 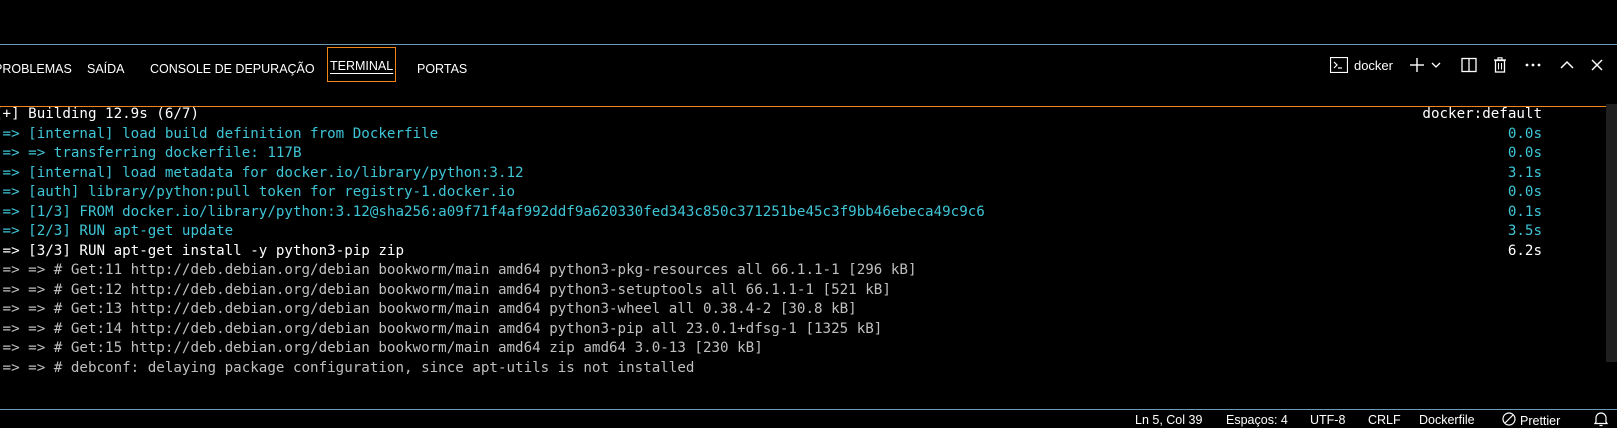 I want to click on chevron-up-icon, so click(x=1567, y=65).